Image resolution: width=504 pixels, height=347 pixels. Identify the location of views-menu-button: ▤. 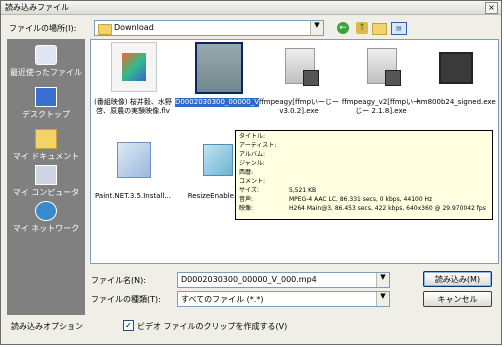
(399, 28).